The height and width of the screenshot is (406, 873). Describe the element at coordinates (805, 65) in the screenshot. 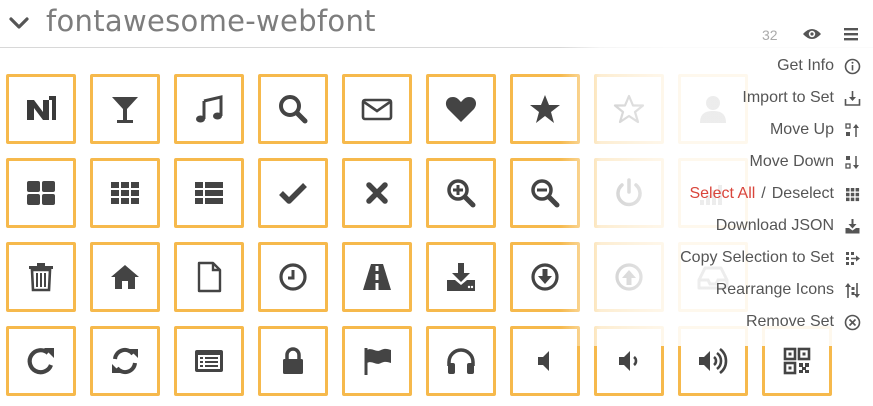

I see `menu-item-label: Get Info` at that location.